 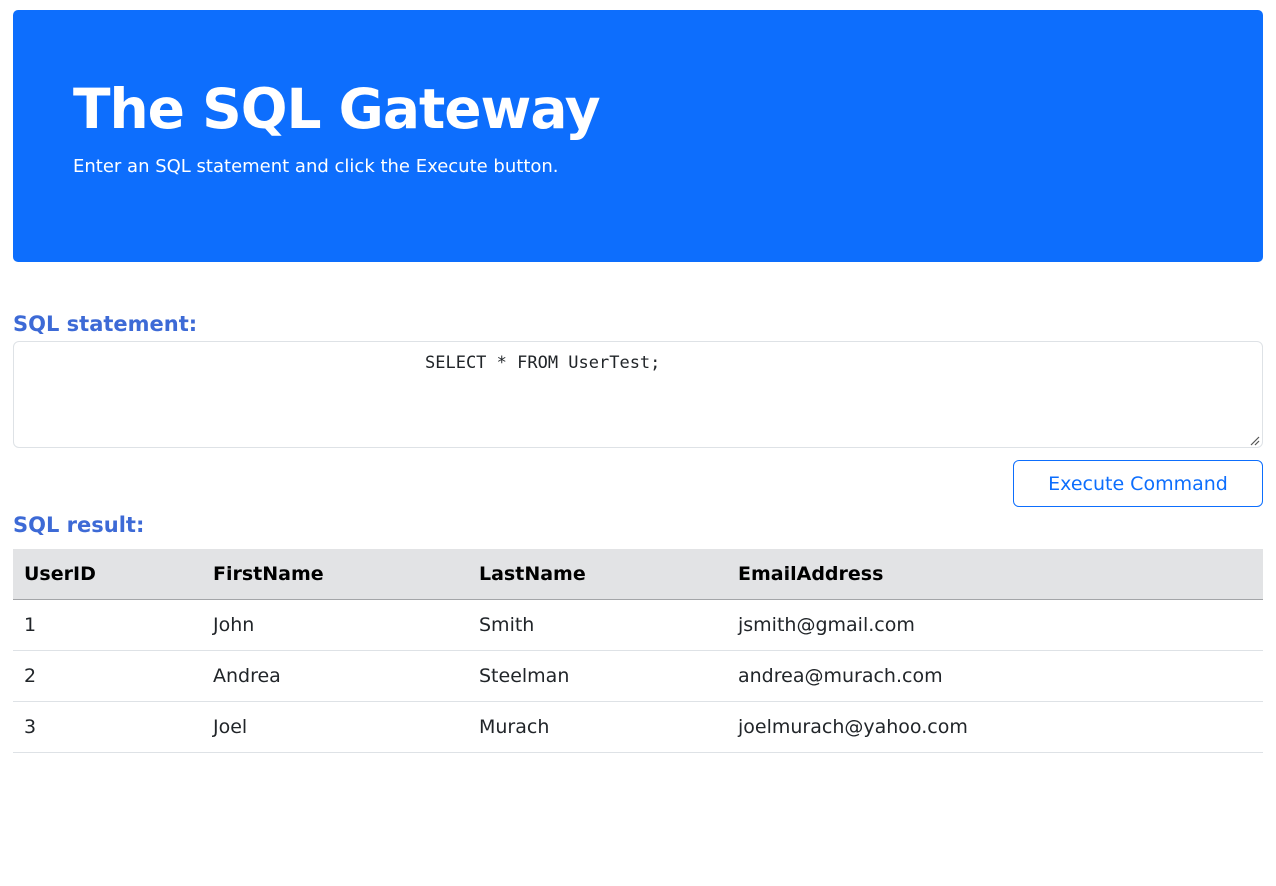 What do you see at coordinates (995, 625) in the screenshot?
I see `table-cell: jsmith@gmail.com` at bounding box center [995, 625].